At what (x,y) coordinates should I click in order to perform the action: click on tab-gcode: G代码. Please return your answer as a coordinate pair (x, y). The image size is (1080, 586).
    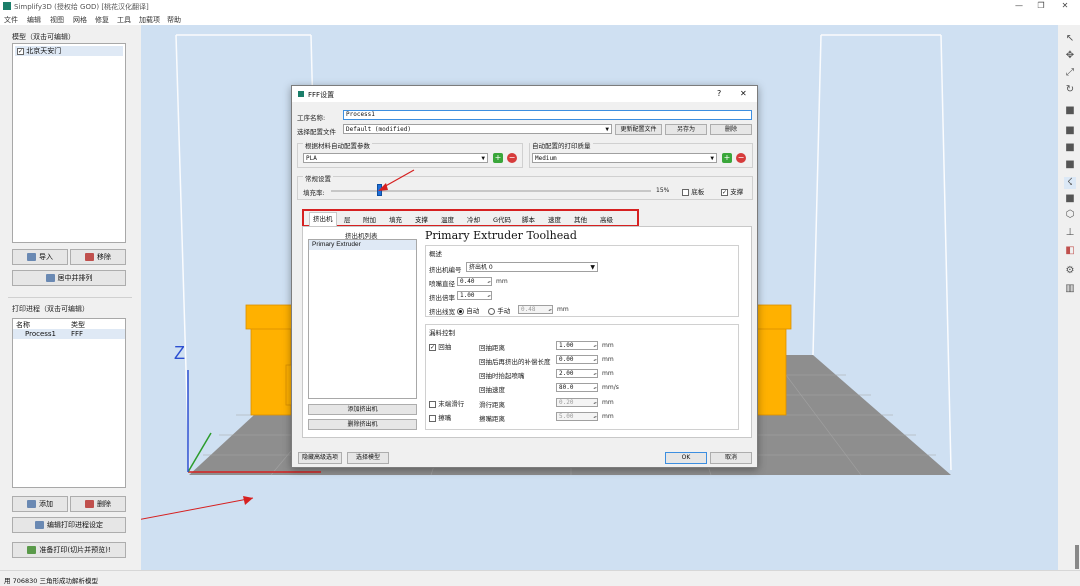
    Looking at the image, I should click on (502, 219).